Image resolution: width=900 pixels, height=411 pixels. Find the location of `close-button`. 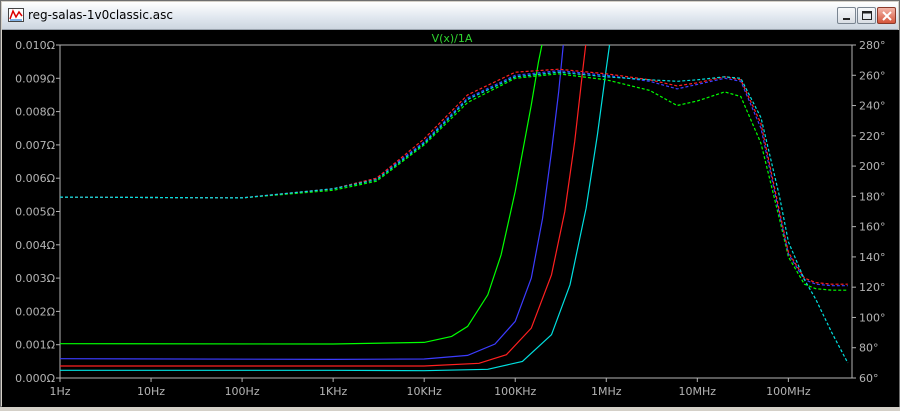

close-button is located at coordinates (886, 15).